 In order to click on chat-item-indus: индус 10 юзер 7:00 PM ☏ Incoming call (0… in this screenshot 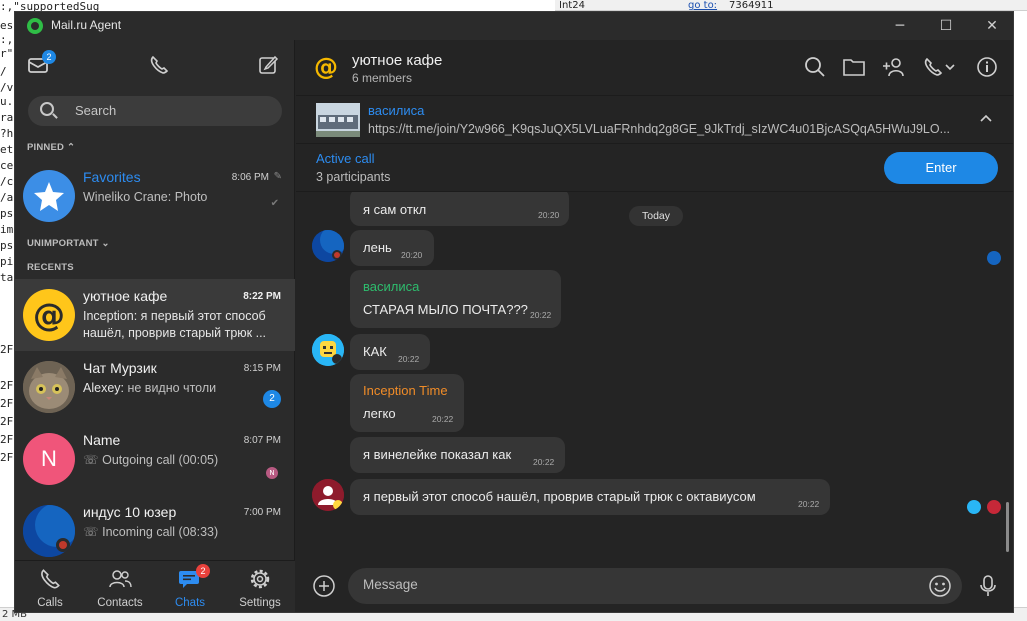, I will do `click(155, 531)`.